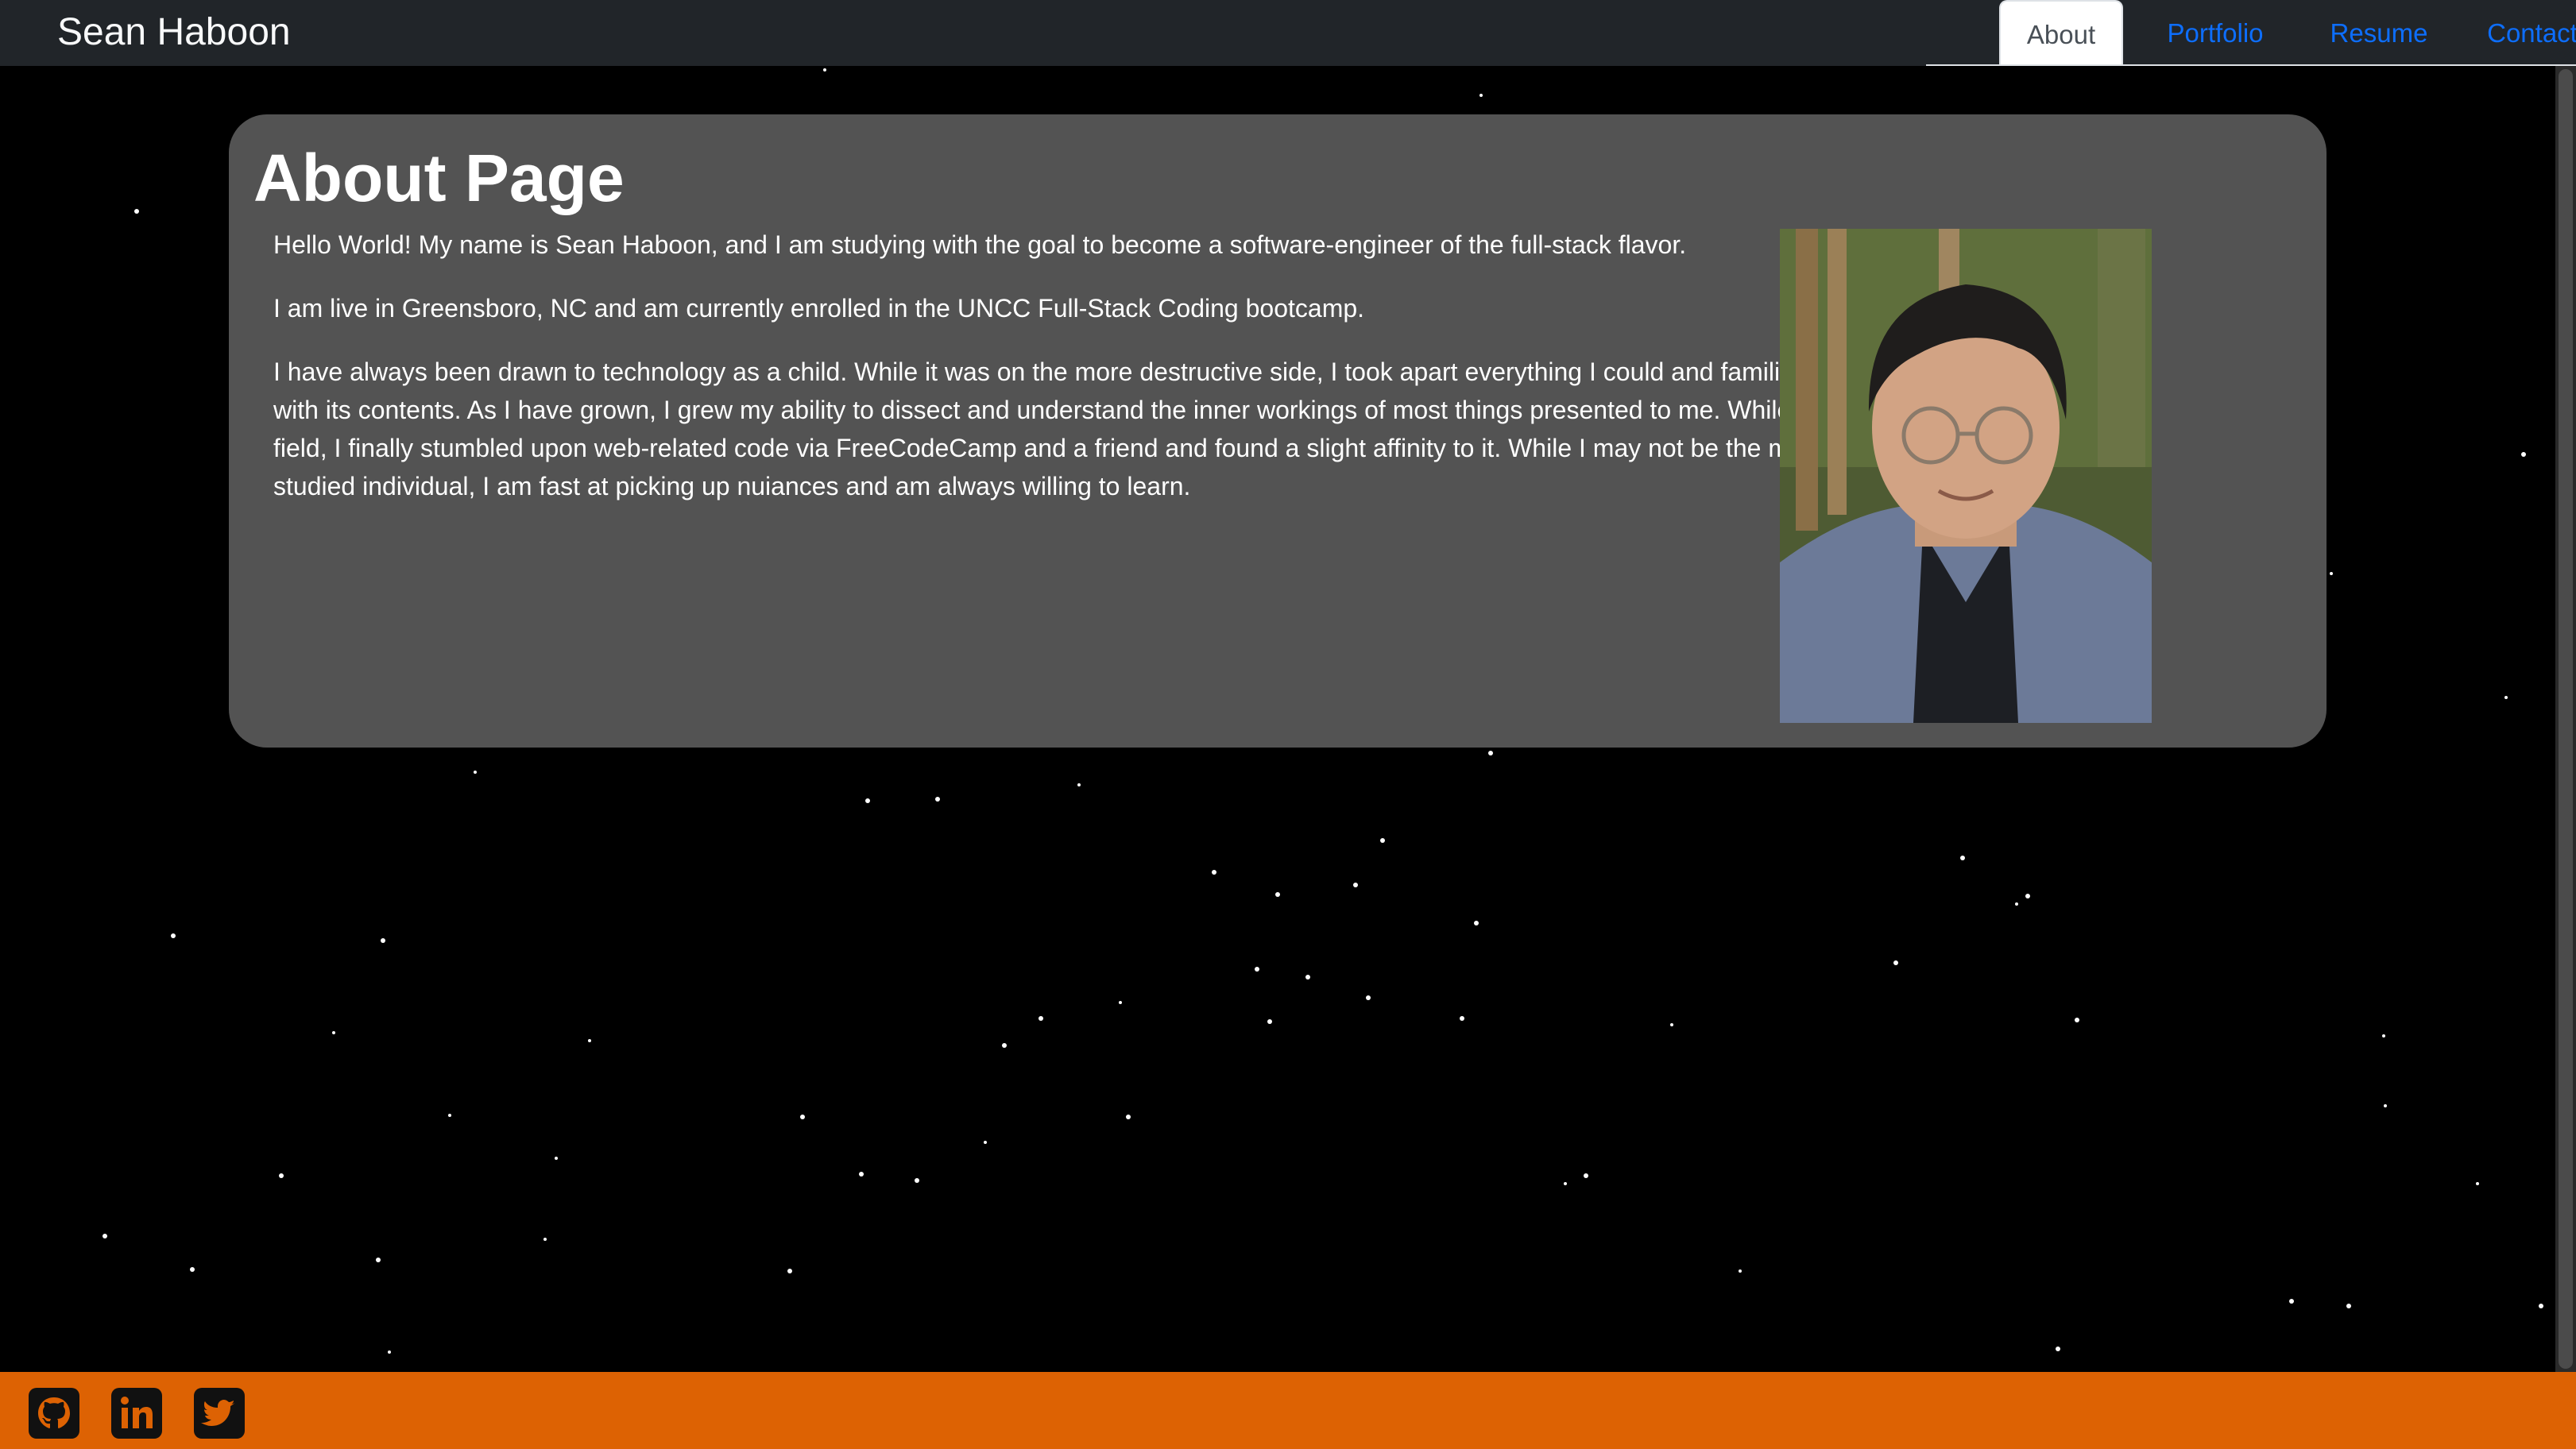 The height and width of the screenshot is (1449, 2576). I want to click on footer, so click(1288, 1410).